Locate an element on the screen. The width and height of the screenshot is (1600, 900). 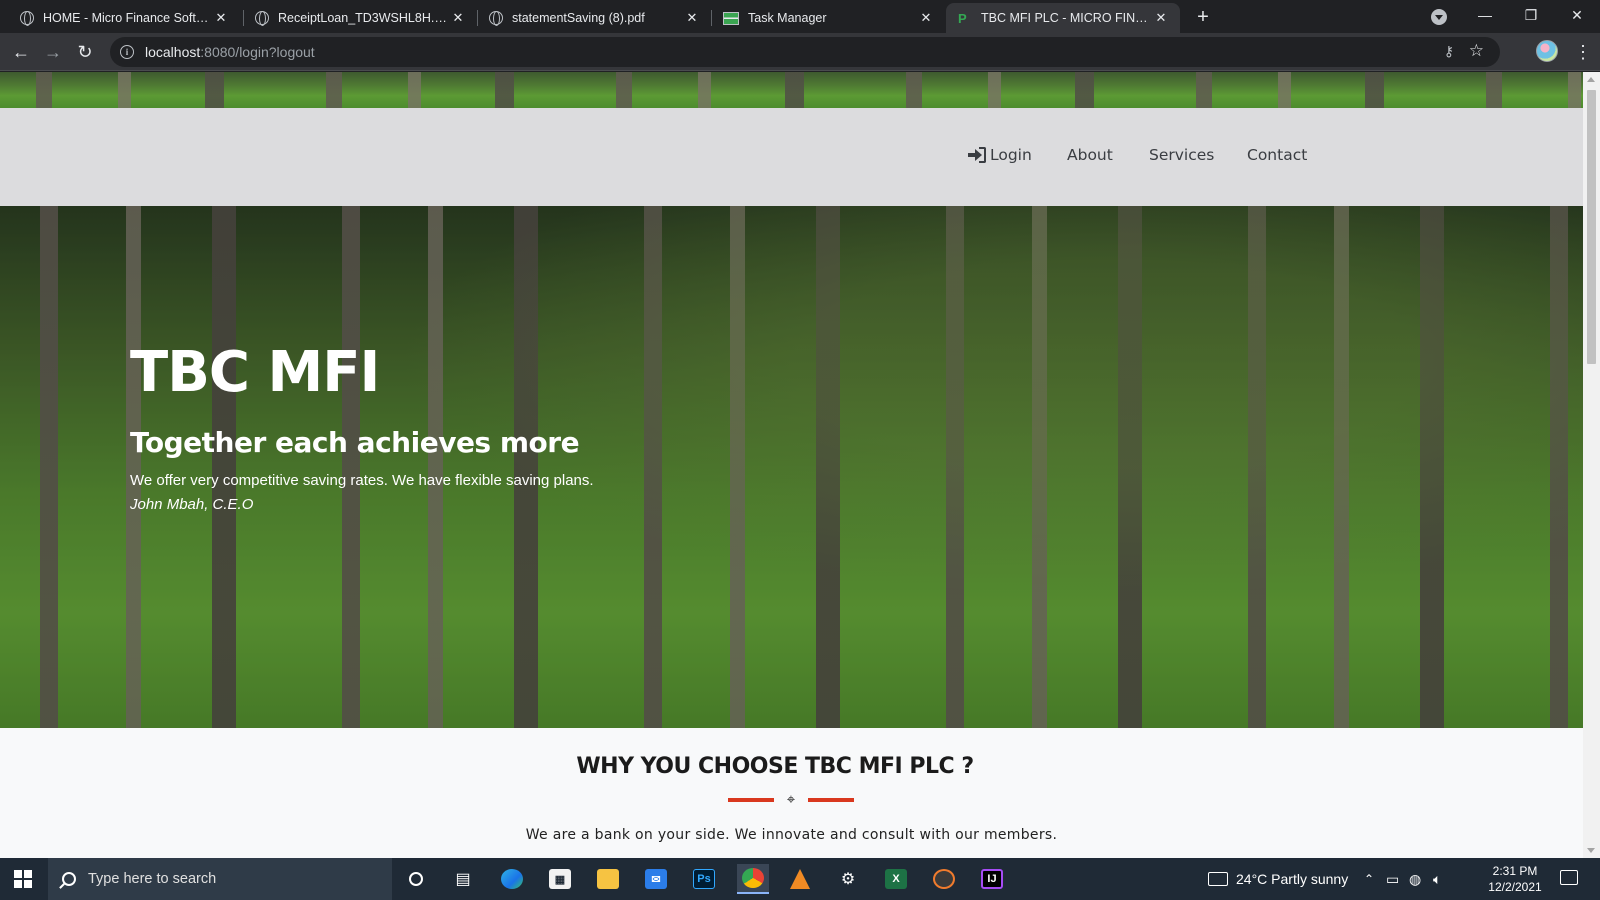
excel-icon: X is located at coordinates (896, 879).